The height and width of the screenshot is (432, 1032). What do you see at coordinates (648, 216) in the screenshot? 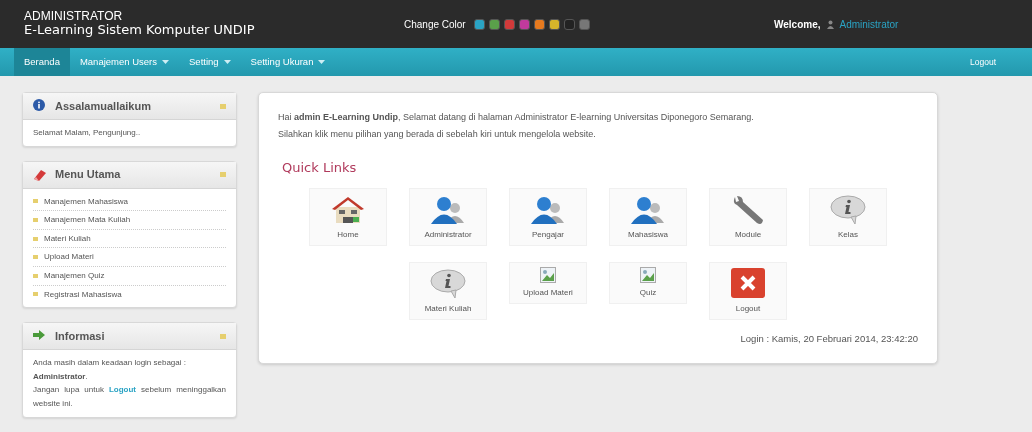
I see `quick-link: Mahasiswa` at bounding box center [648, 216].